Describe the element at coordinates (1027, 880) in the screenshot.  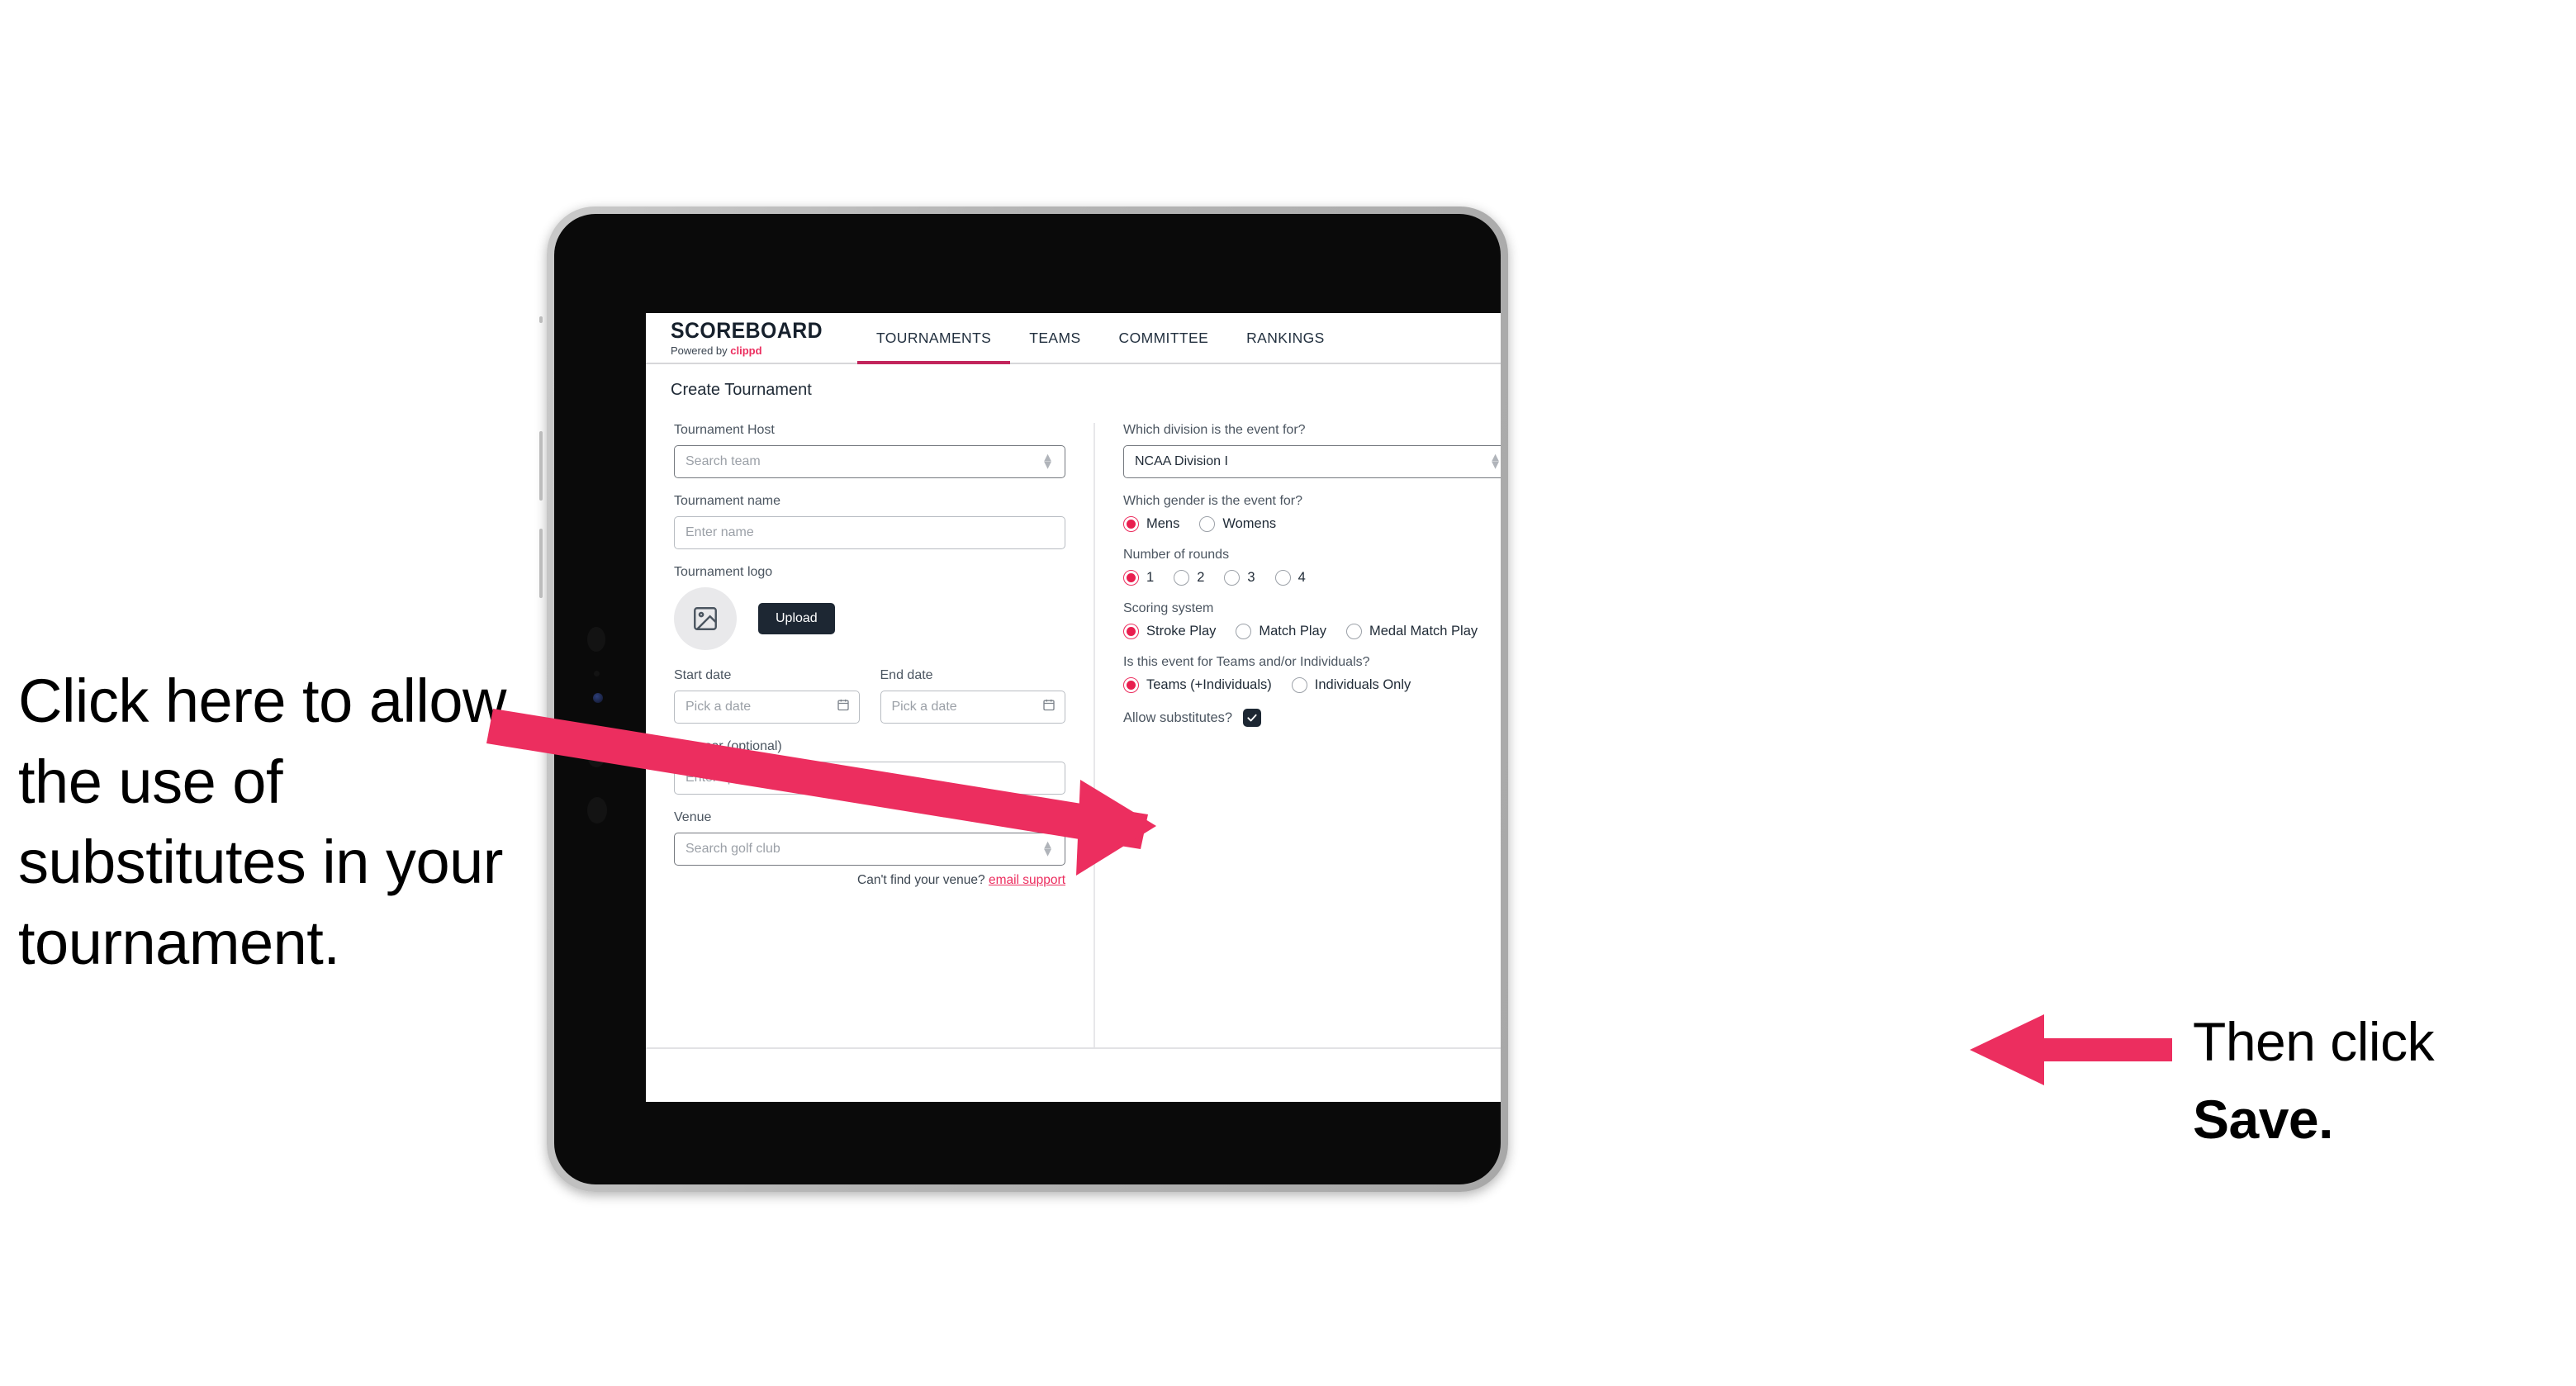
I see `email-support-link: email support` at that location.